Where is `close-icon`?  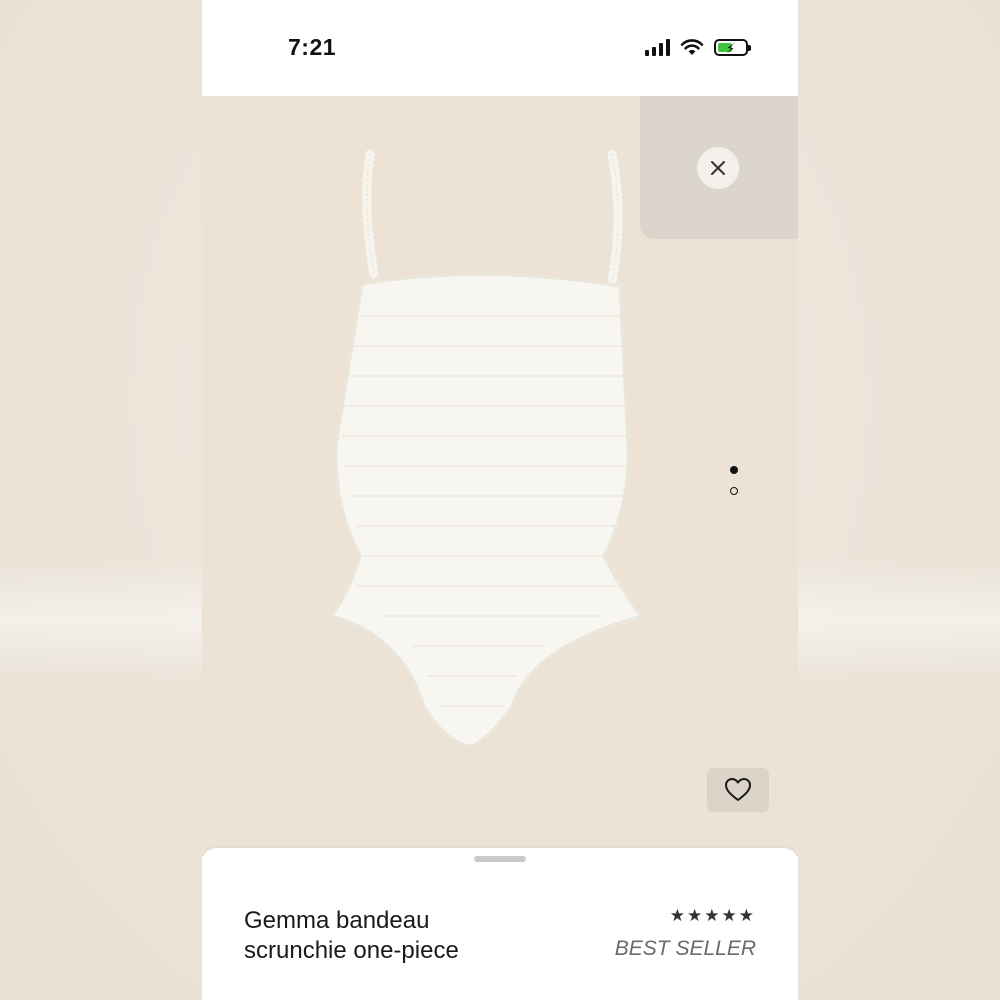 close-icon is located at coordinates (718, 168).